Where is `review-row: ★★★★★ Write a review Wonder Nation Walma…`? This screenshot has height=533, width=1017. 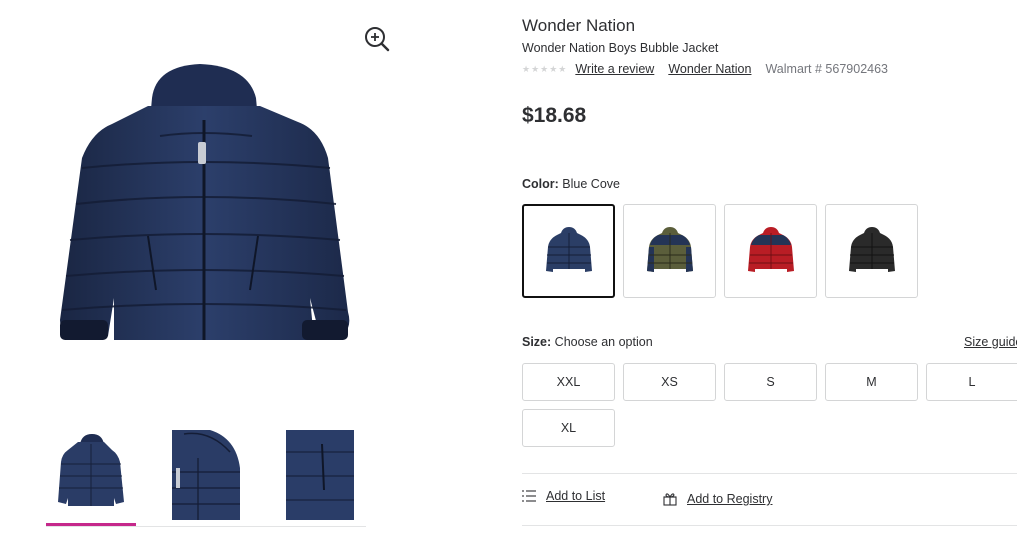 review-row: ★★★★★ Write a review Wonder Nation Walma… is located at coordinates (705, 69).